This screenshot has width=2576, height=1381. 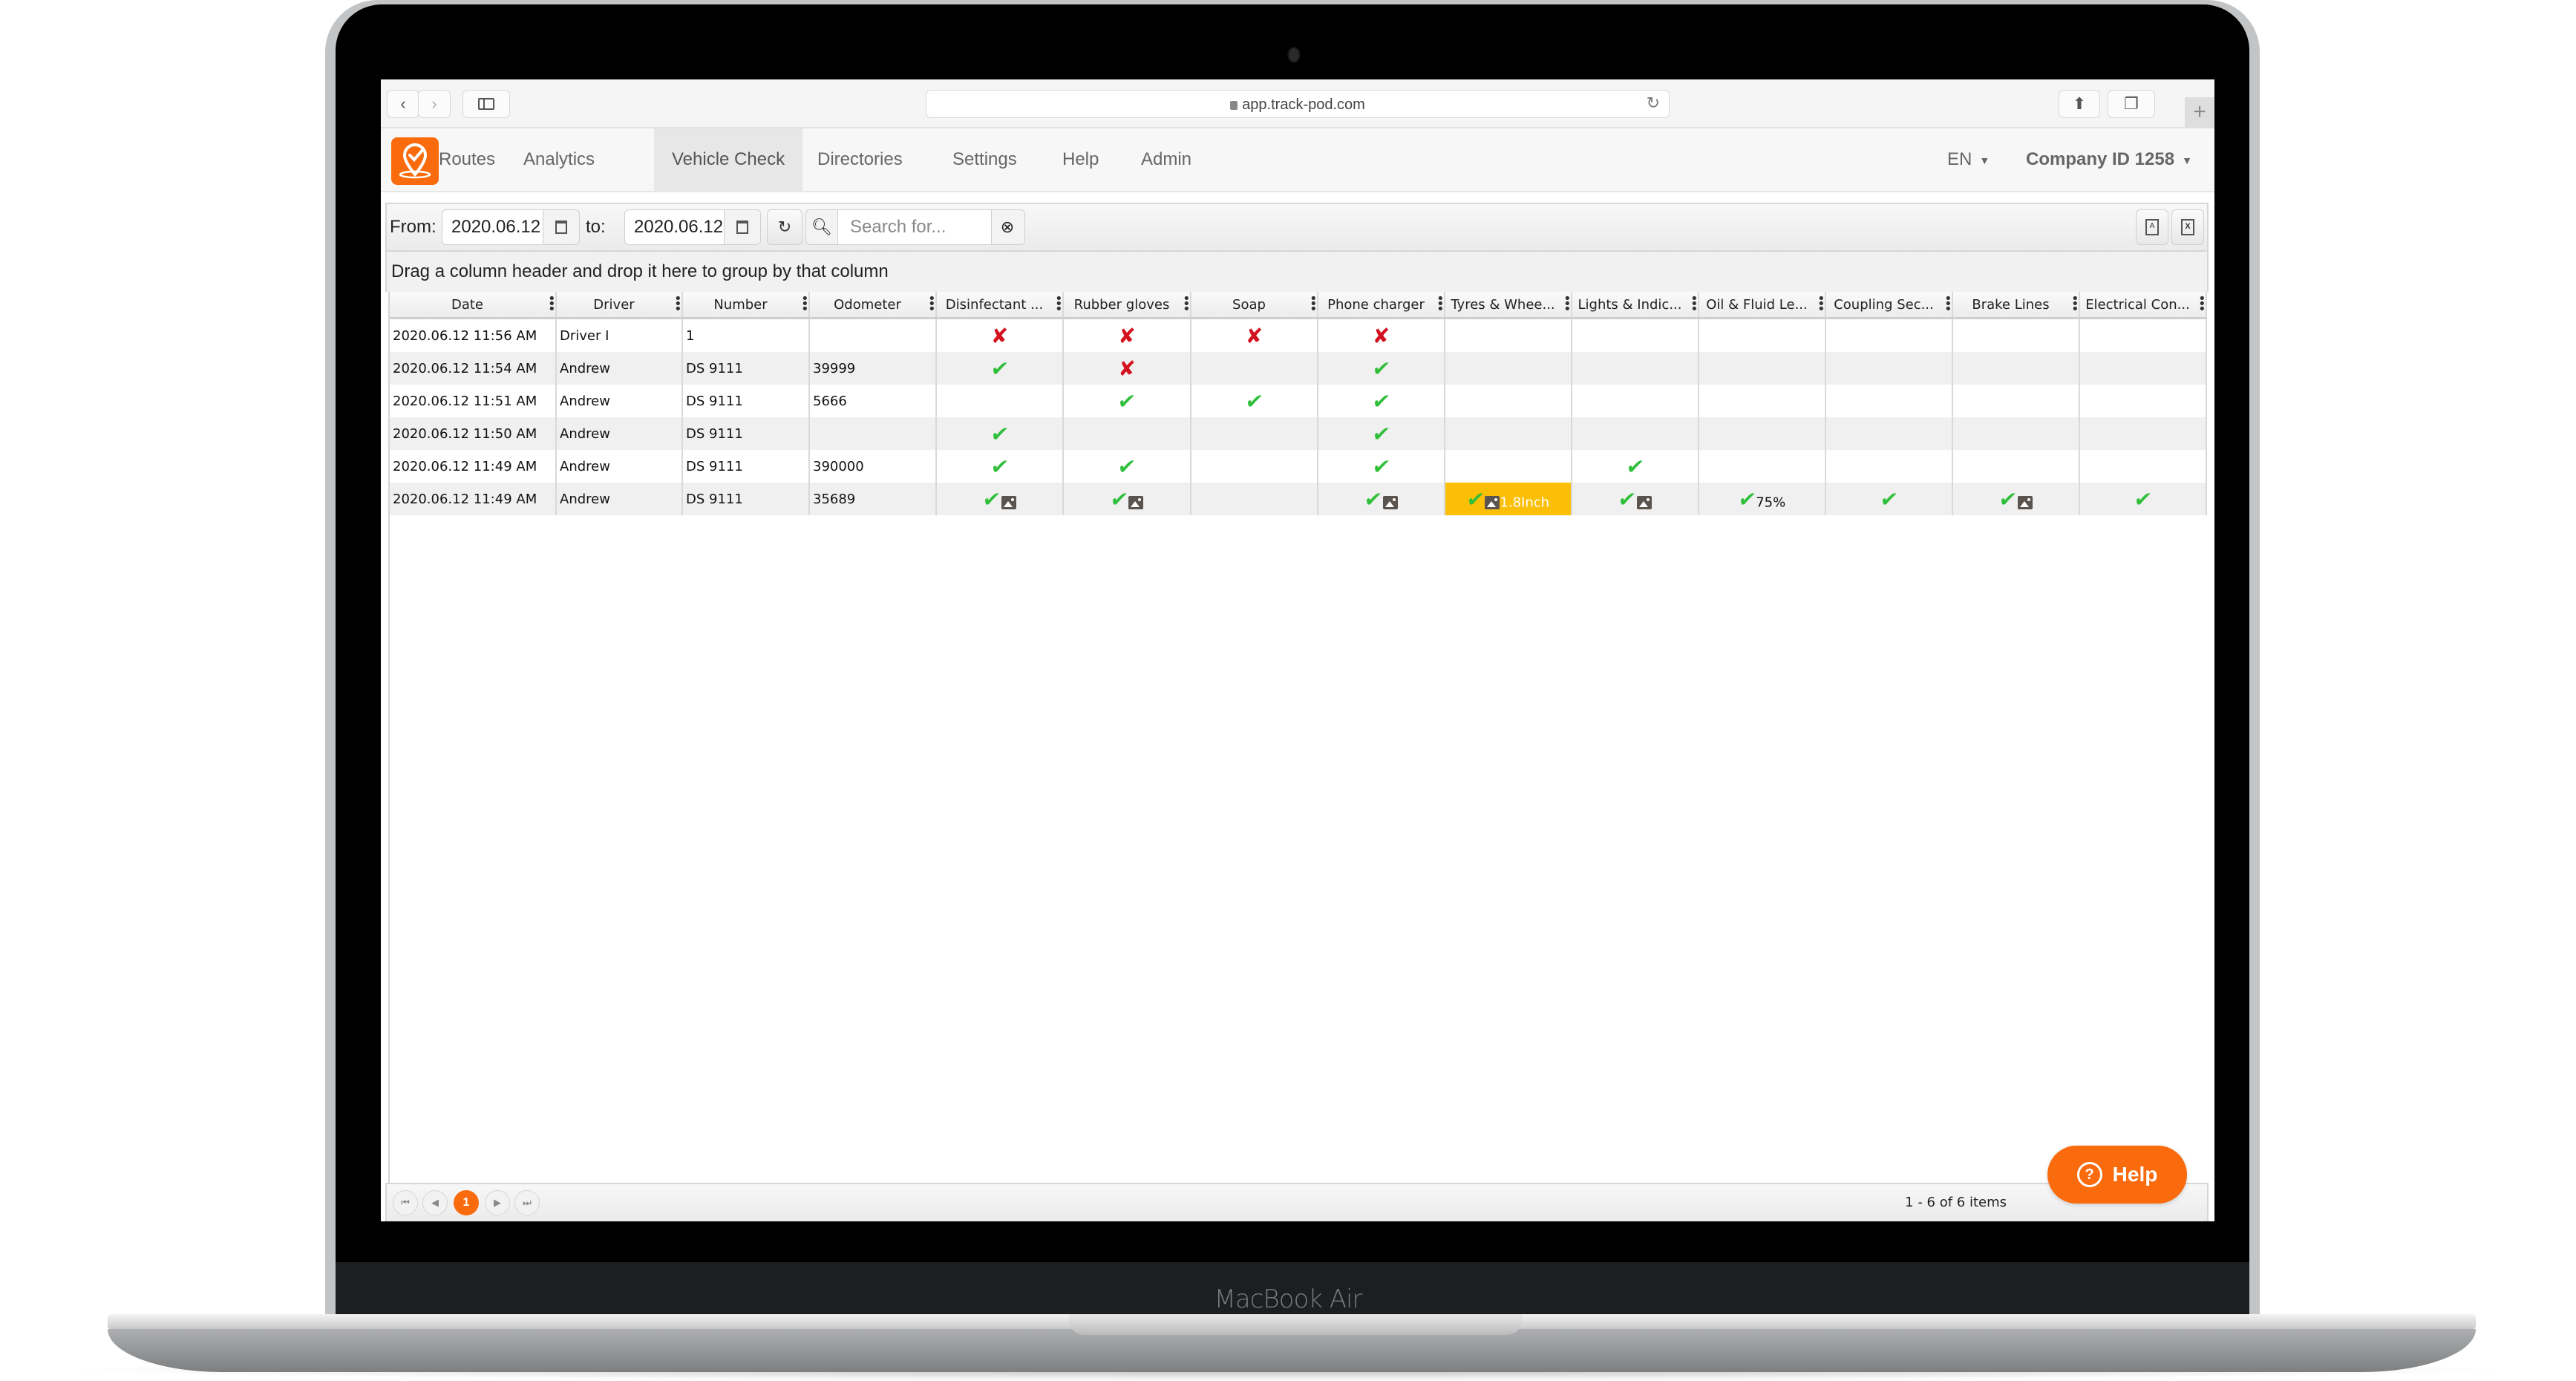 What do you see at coordinates (1956, 1202) in the screenshot?
I see `pager-info: 1 - 6 of 6 items` at bounding box center [1956, 1202].